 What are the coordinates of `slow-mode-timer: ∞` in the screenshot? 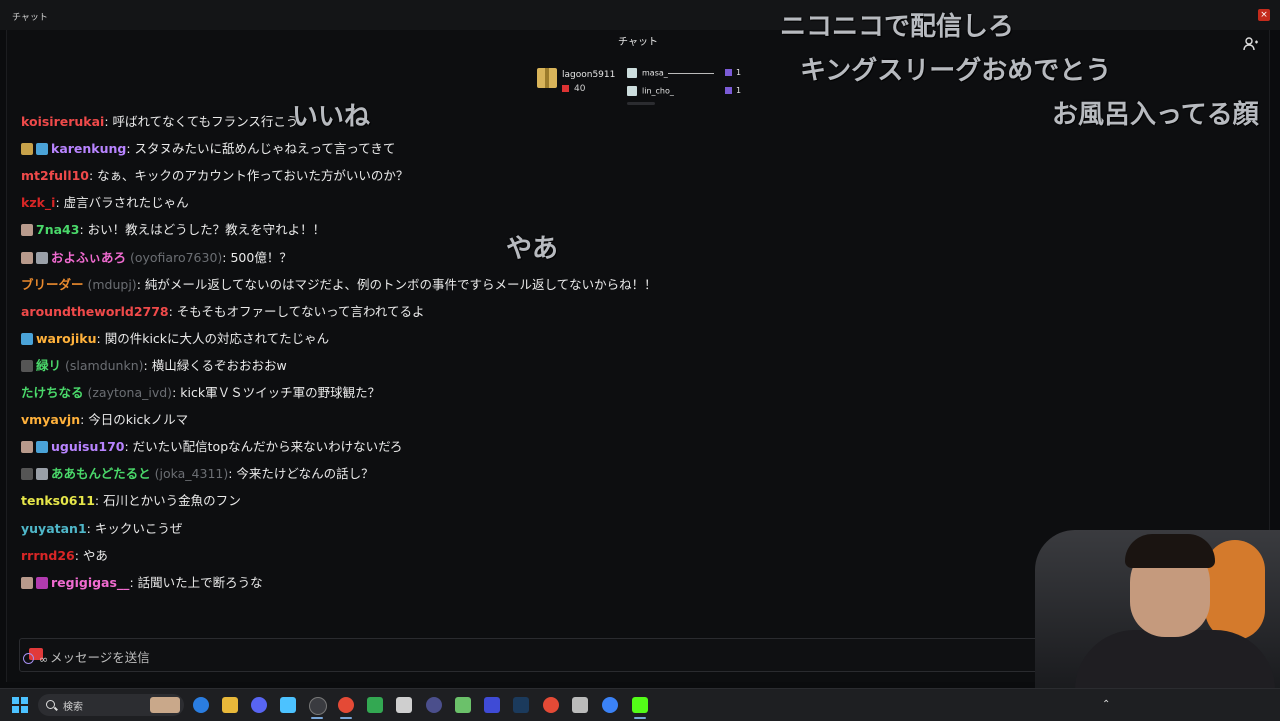 It's located at (35, 659).